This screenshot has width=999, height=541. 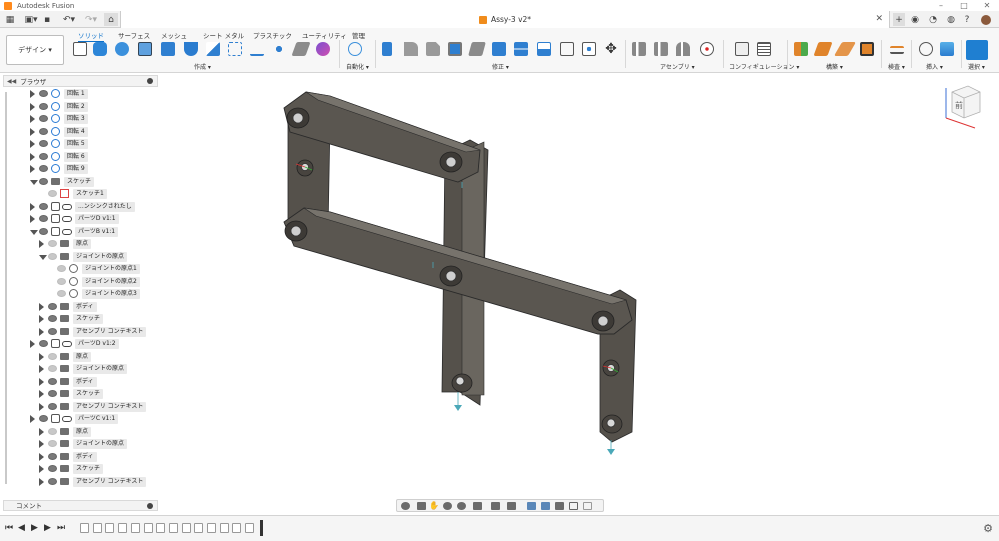 What do you see at coordinates (80, 282) in the screenshot?
I see `browser-tree-row: ジョイントの原点2` at bounding box center [80, 282].